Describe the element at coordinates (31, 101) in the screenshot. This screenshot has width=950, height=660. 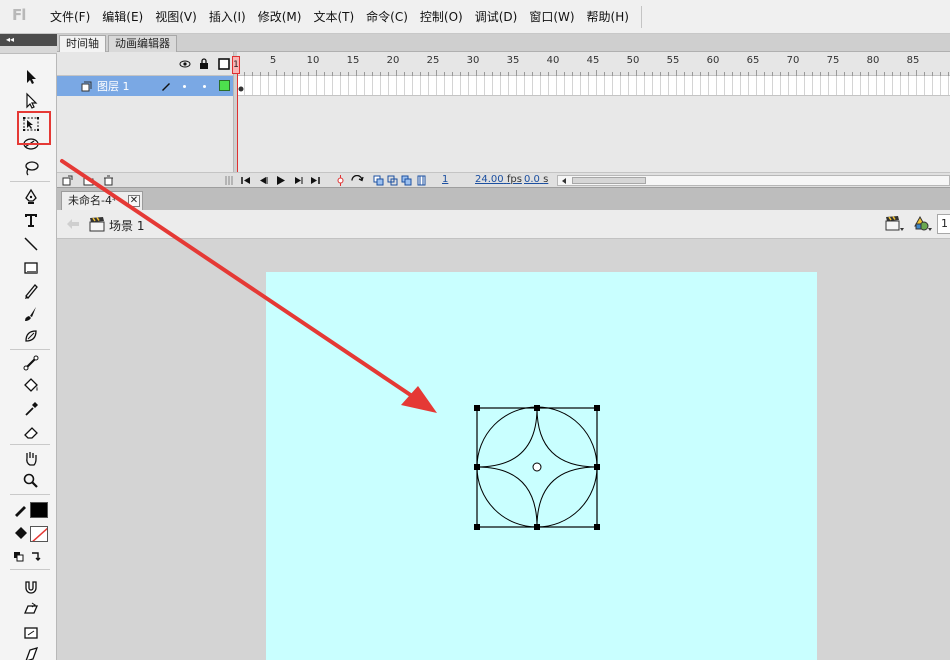
I see `subselection-tool` at that location.